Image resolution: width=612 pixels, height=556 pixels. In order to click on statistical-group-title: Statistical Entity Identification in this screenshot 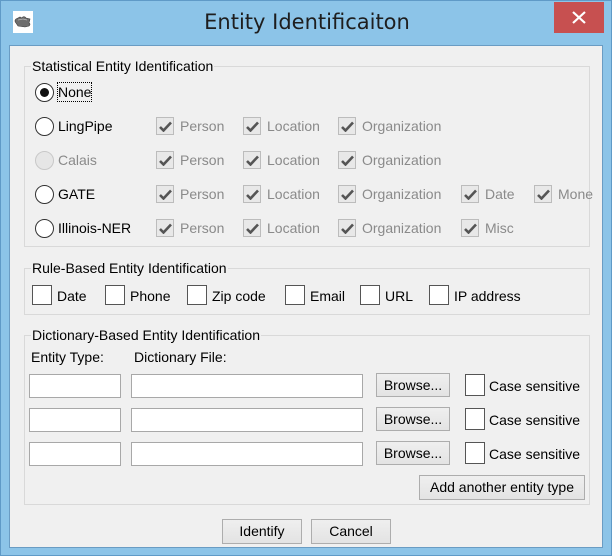, I will do `click(123, 66)`.